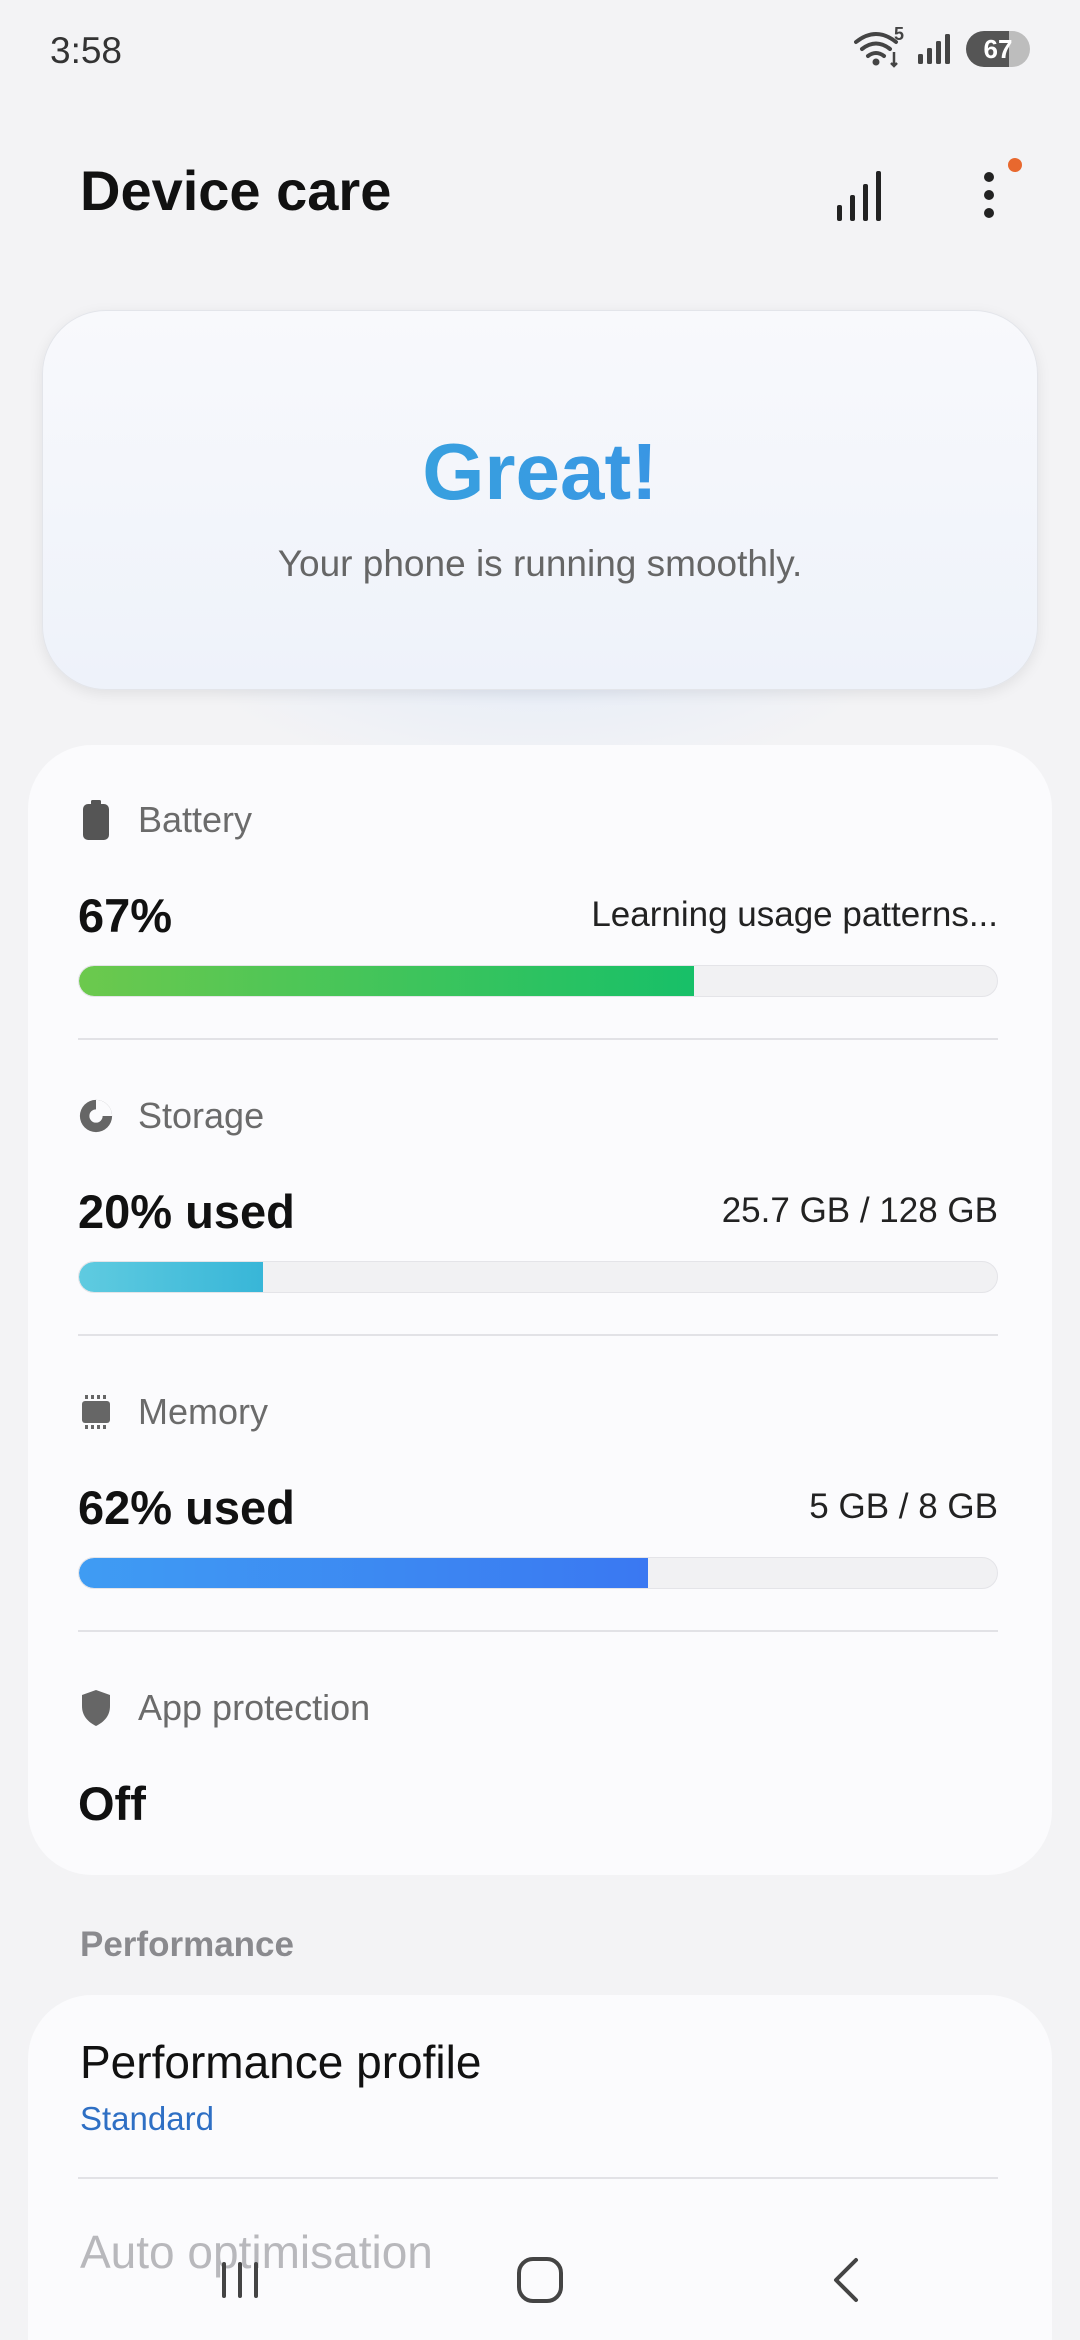 The height and width of the screenshot is (2340, 1080). I want to click on memory-section: Memory 62% used 5 GB / 8 GB, so click(538, 1488).